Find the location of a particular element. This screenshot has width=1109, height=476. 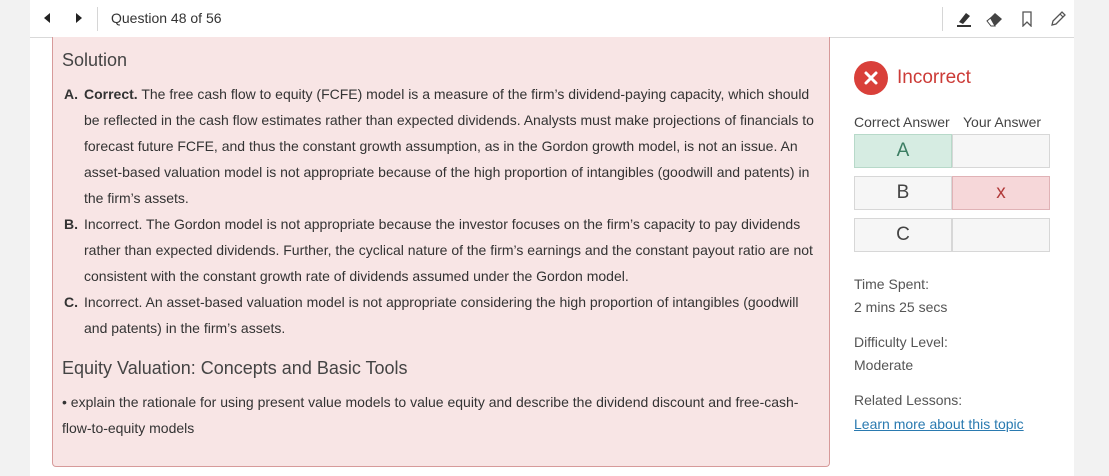

question-counter: Question 48 of 56 is located at coordinates (166, 18).